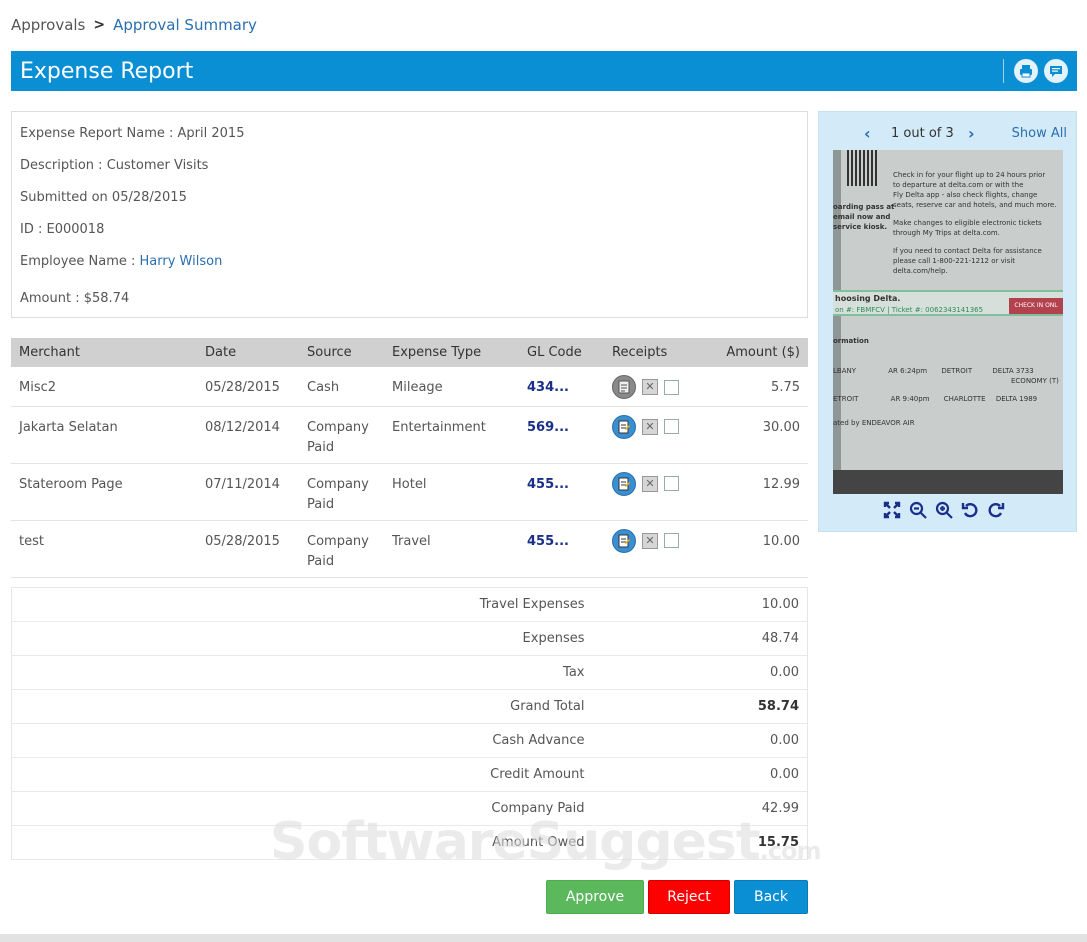  I want to click on totals-row: Tax 0.00, so click(409, 672).